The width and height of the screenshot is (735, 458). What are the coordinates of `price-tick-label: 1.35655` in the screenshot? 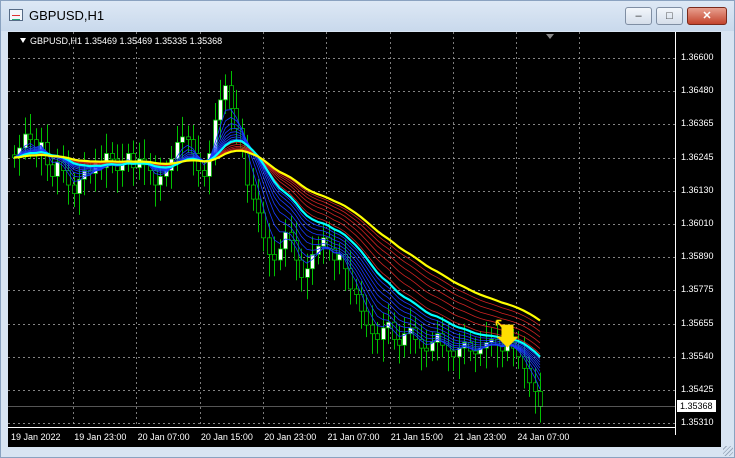 It's located at (697, 322).